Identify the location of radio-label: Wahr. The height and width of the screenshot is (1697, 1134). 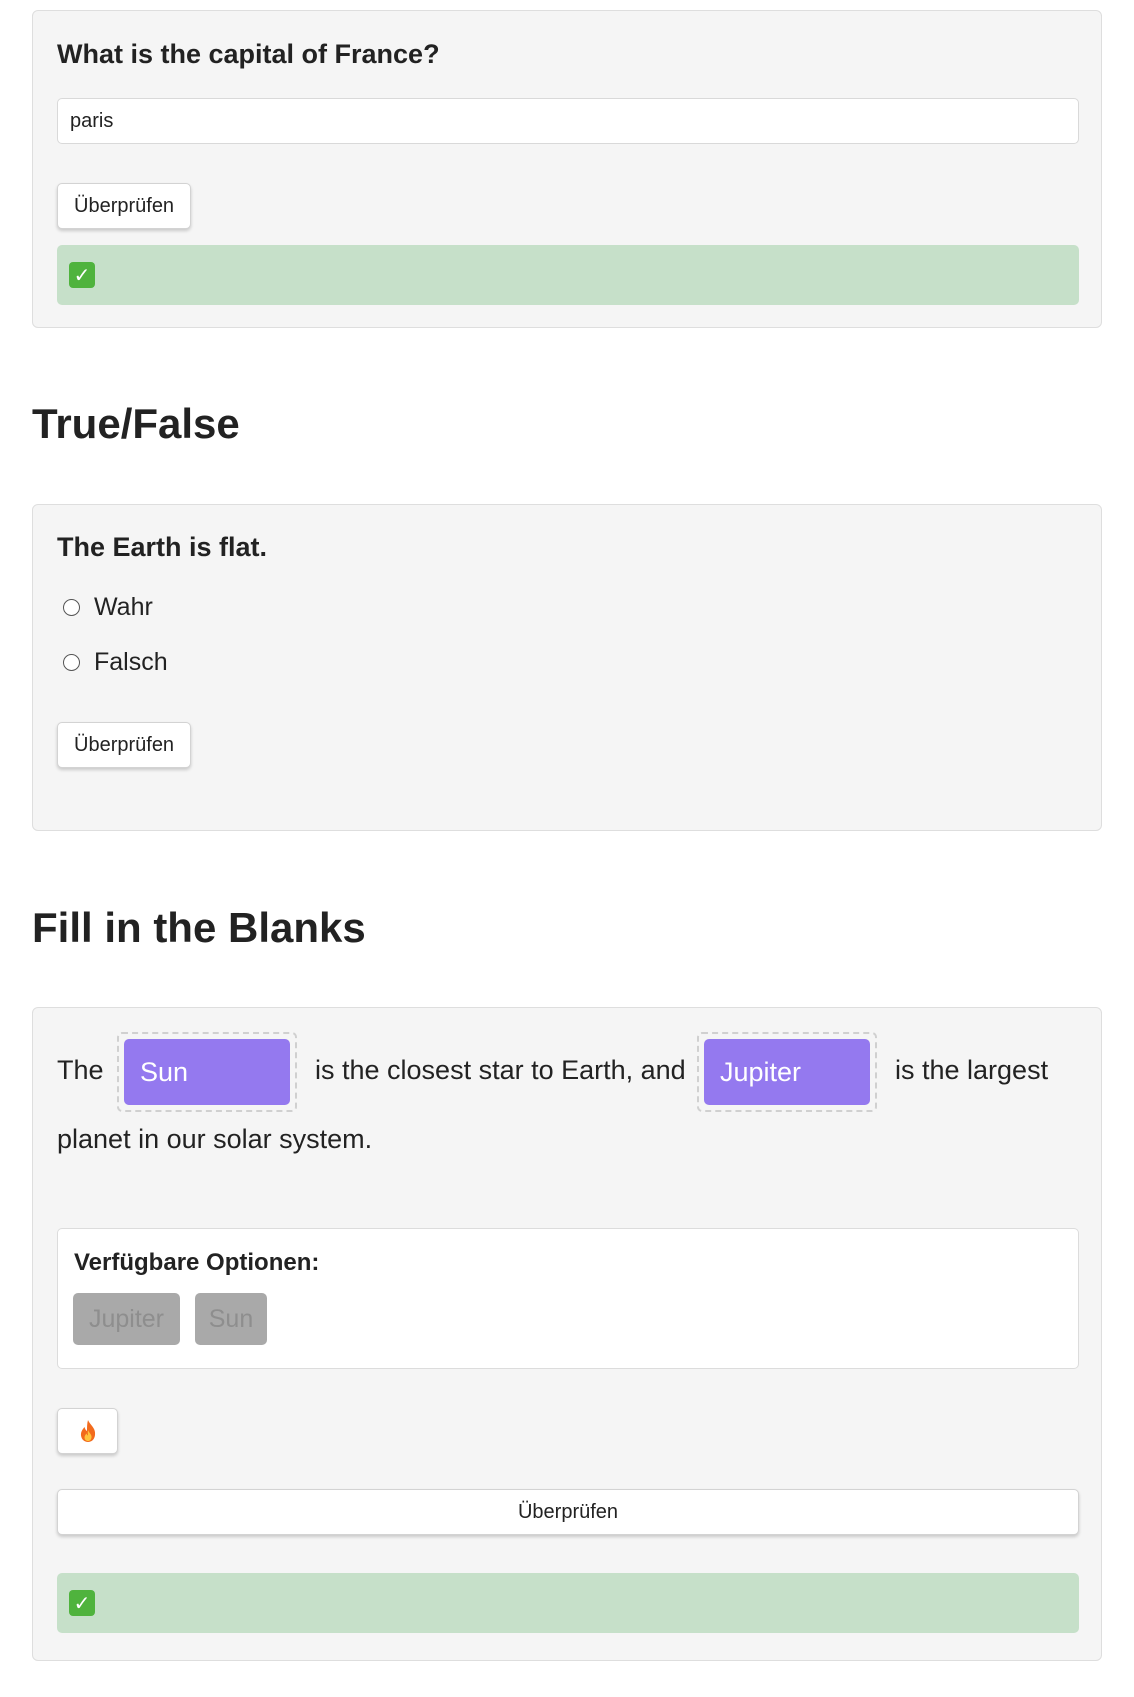
(123, 607).